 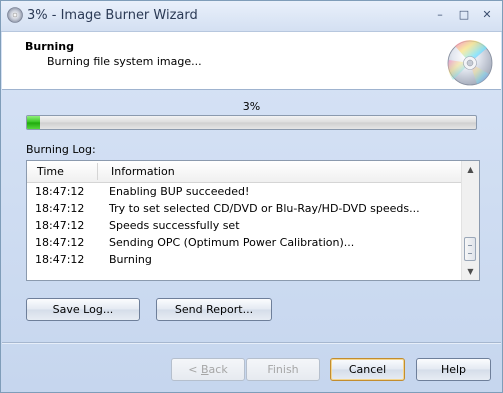 I want to click on back-button-prefix: <, so click(x=194, y=369).